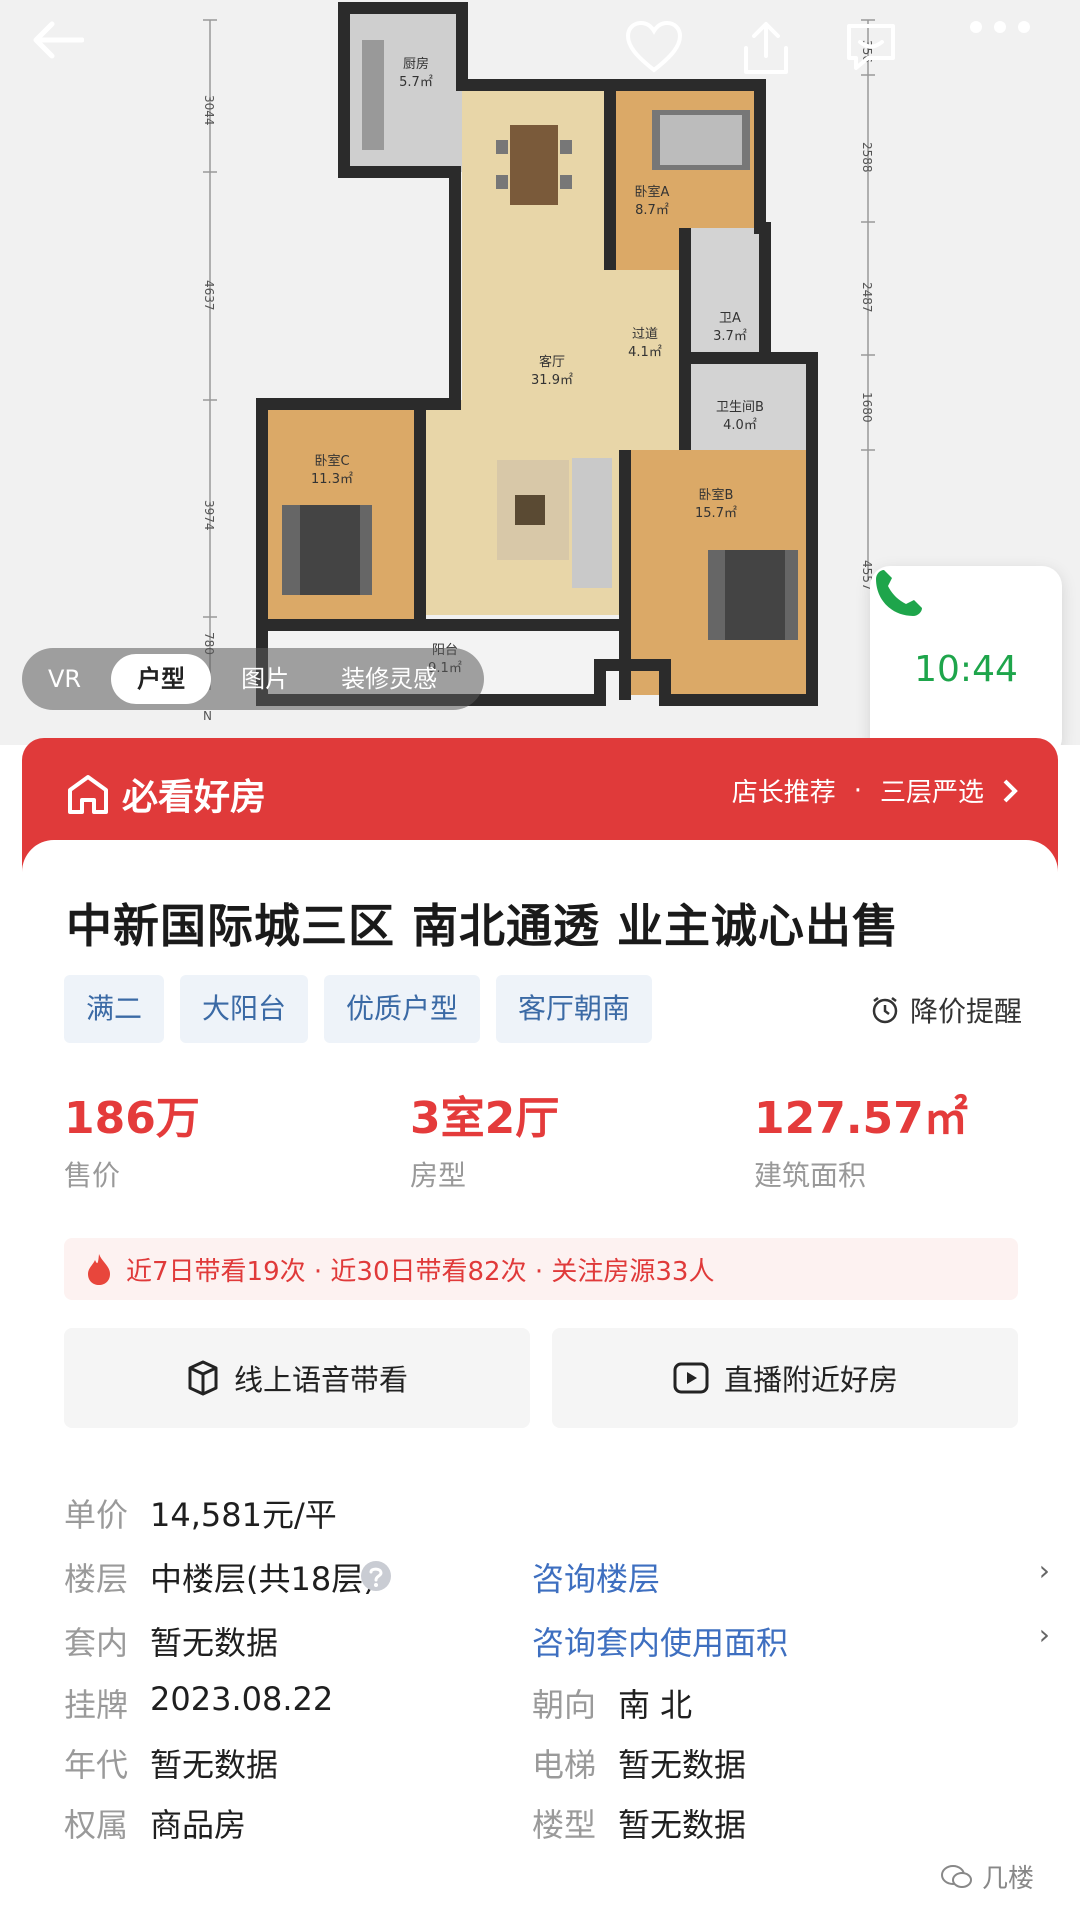  Describe the element at coordinates (265, 679) in the screenshot. I see `tab-photos: 图片` at that location.